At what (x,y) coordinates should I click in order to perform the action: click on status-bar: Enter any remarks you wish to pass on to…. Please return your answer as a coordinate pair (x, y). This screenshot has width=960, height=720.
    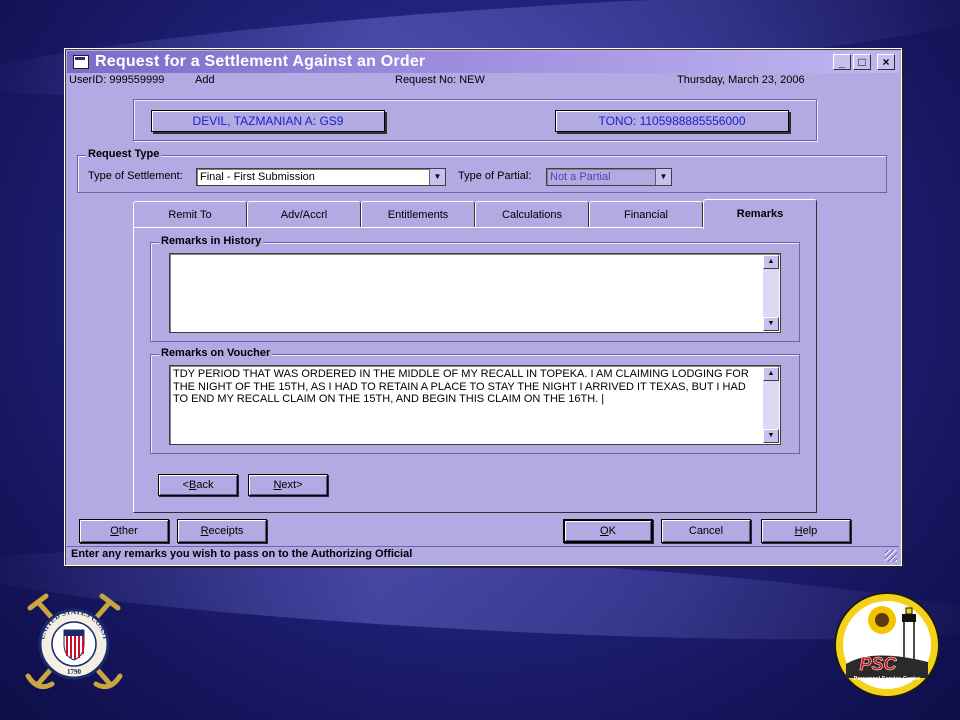
    Looking at the image, I should click on (483, 554).